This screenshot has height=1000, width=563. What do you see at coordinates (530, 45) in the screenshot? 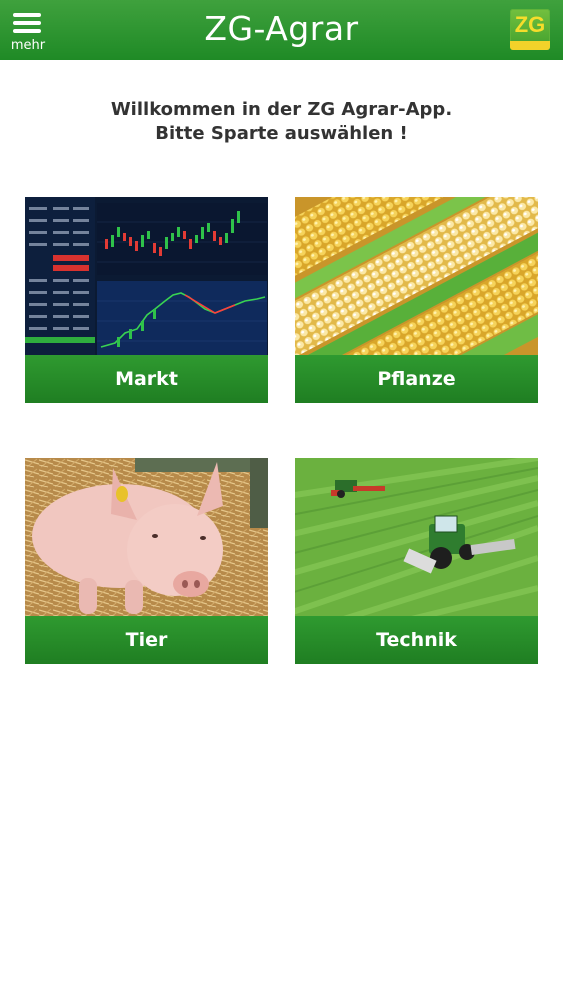
I see `logo-stripe` at bounding box center [530, 45].